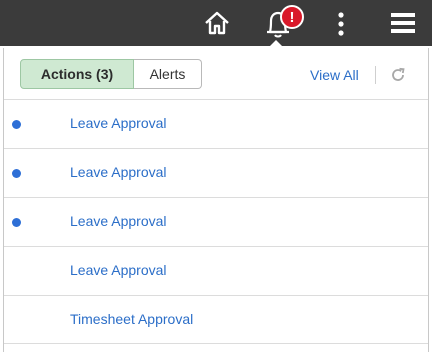  What do you see at coordinates (168, 74) in the screenshot?
I see `tab-alerts: Alerts` at bounding box center [168, 74].